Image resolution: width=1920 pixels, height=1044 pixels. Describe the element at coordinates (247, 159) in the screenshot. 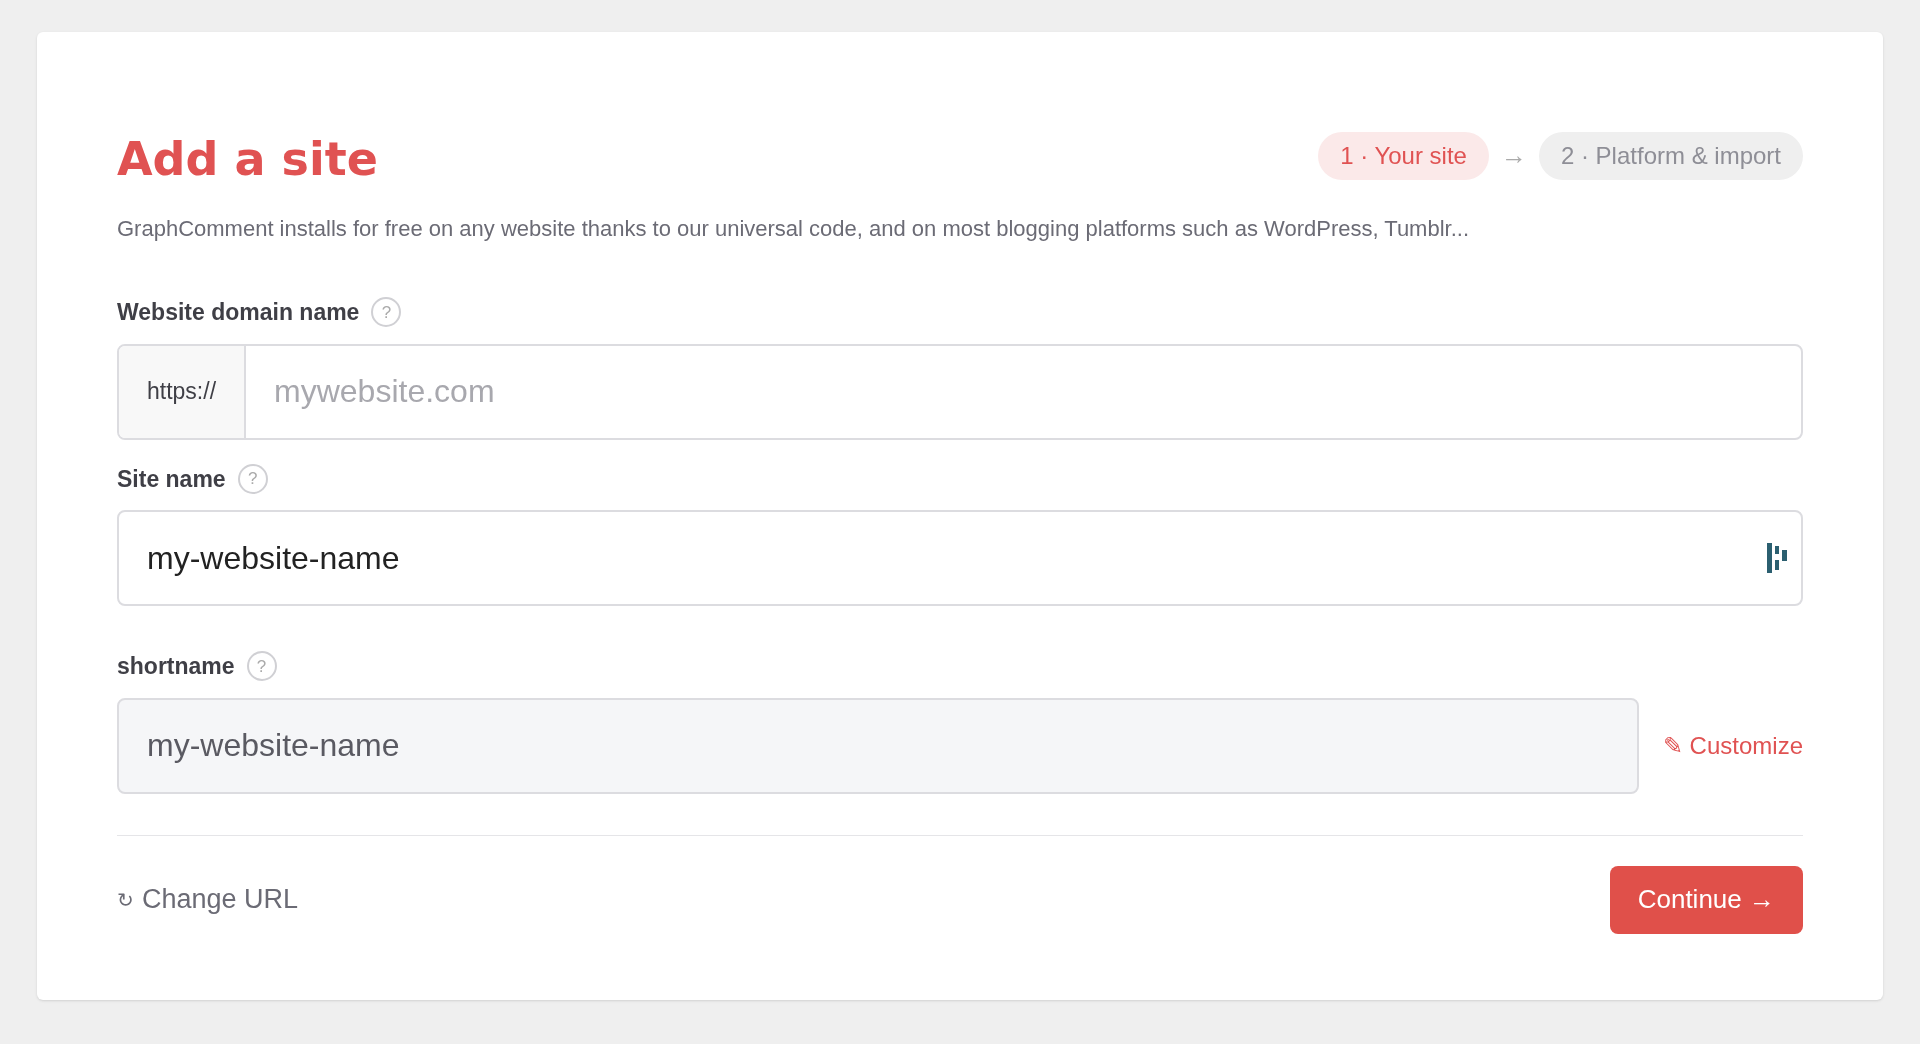

I see `page-title: Add a site` at that location.